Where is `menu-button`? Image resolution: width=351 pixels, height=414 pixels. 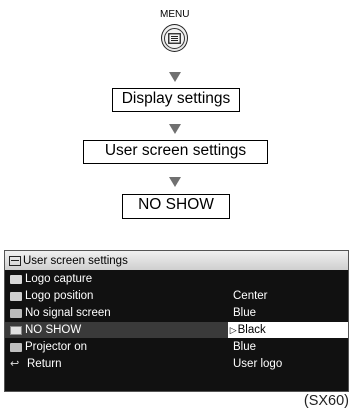 menu-button is located at coordinates (174, 38).